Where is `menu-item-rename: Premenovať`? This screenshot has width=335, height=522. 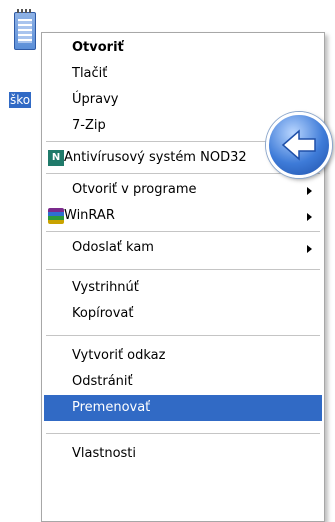 menu-item-rename: Premenovať is located at coordinates (183, 408).